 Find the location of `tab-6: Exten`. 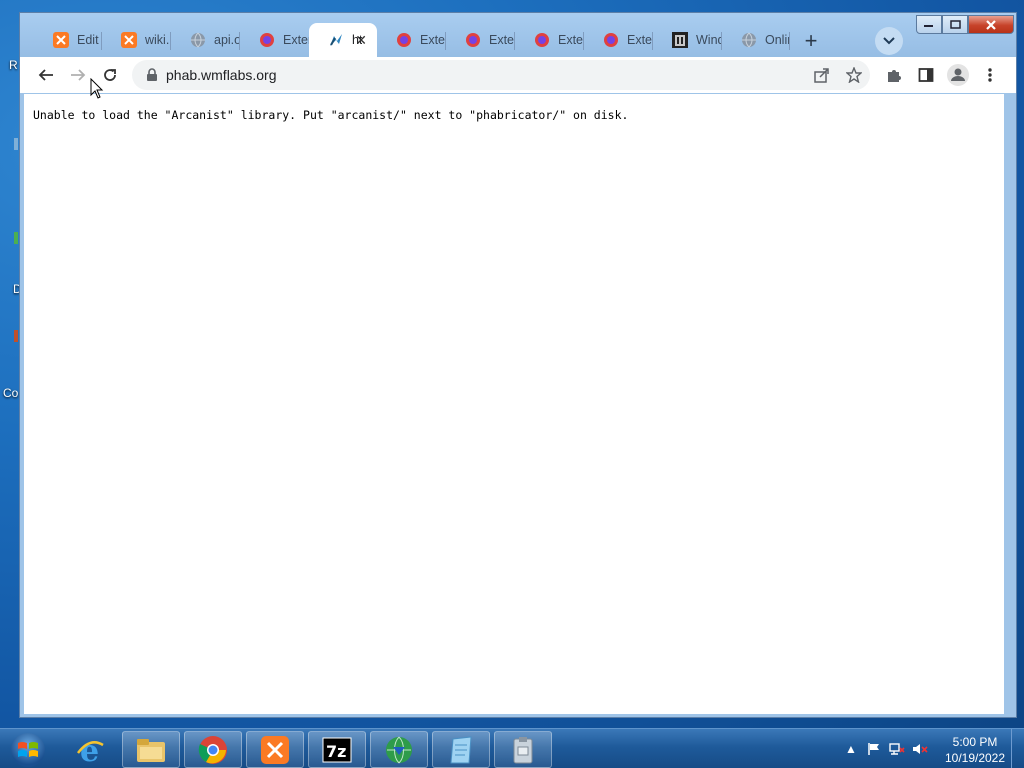

tab-6: Exten is located at coordinates (480, 40).